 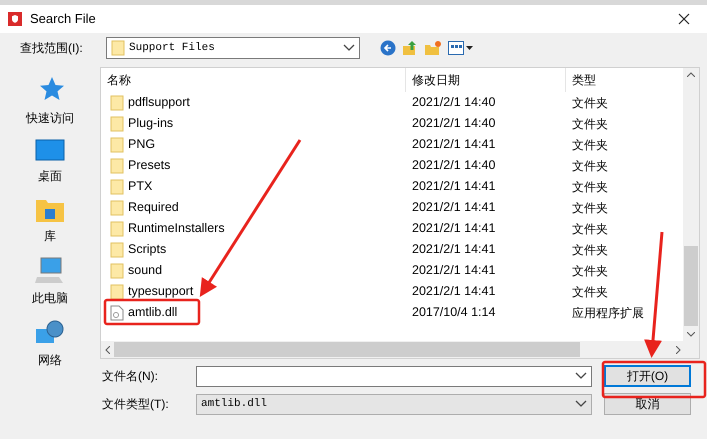 What do you see at coordinates (153, 313) in the screenshot?
I see `file-name: amtlib.dll` at bounding box center [153, 313].